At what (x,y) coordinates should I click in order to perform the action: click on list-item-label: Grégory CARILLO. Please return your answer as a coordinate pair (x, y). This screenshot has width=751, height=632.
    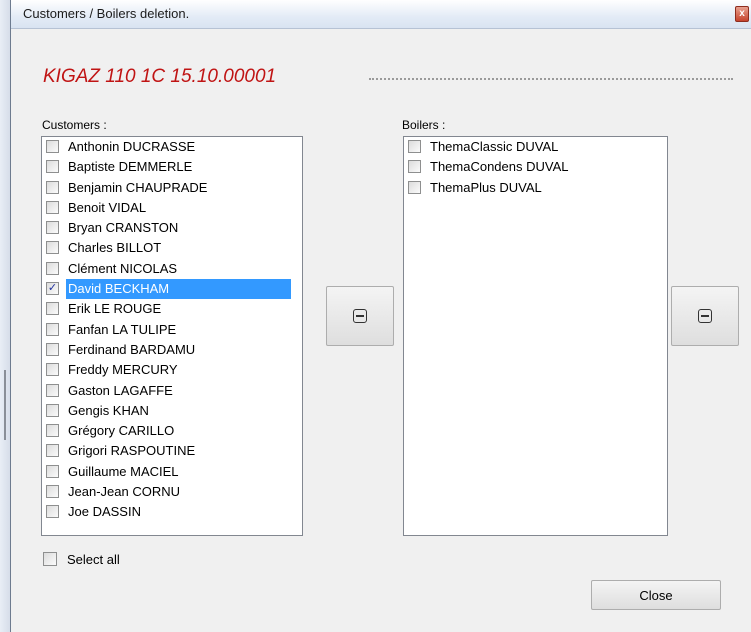
    Looking at the image, I should click on (121, 431).